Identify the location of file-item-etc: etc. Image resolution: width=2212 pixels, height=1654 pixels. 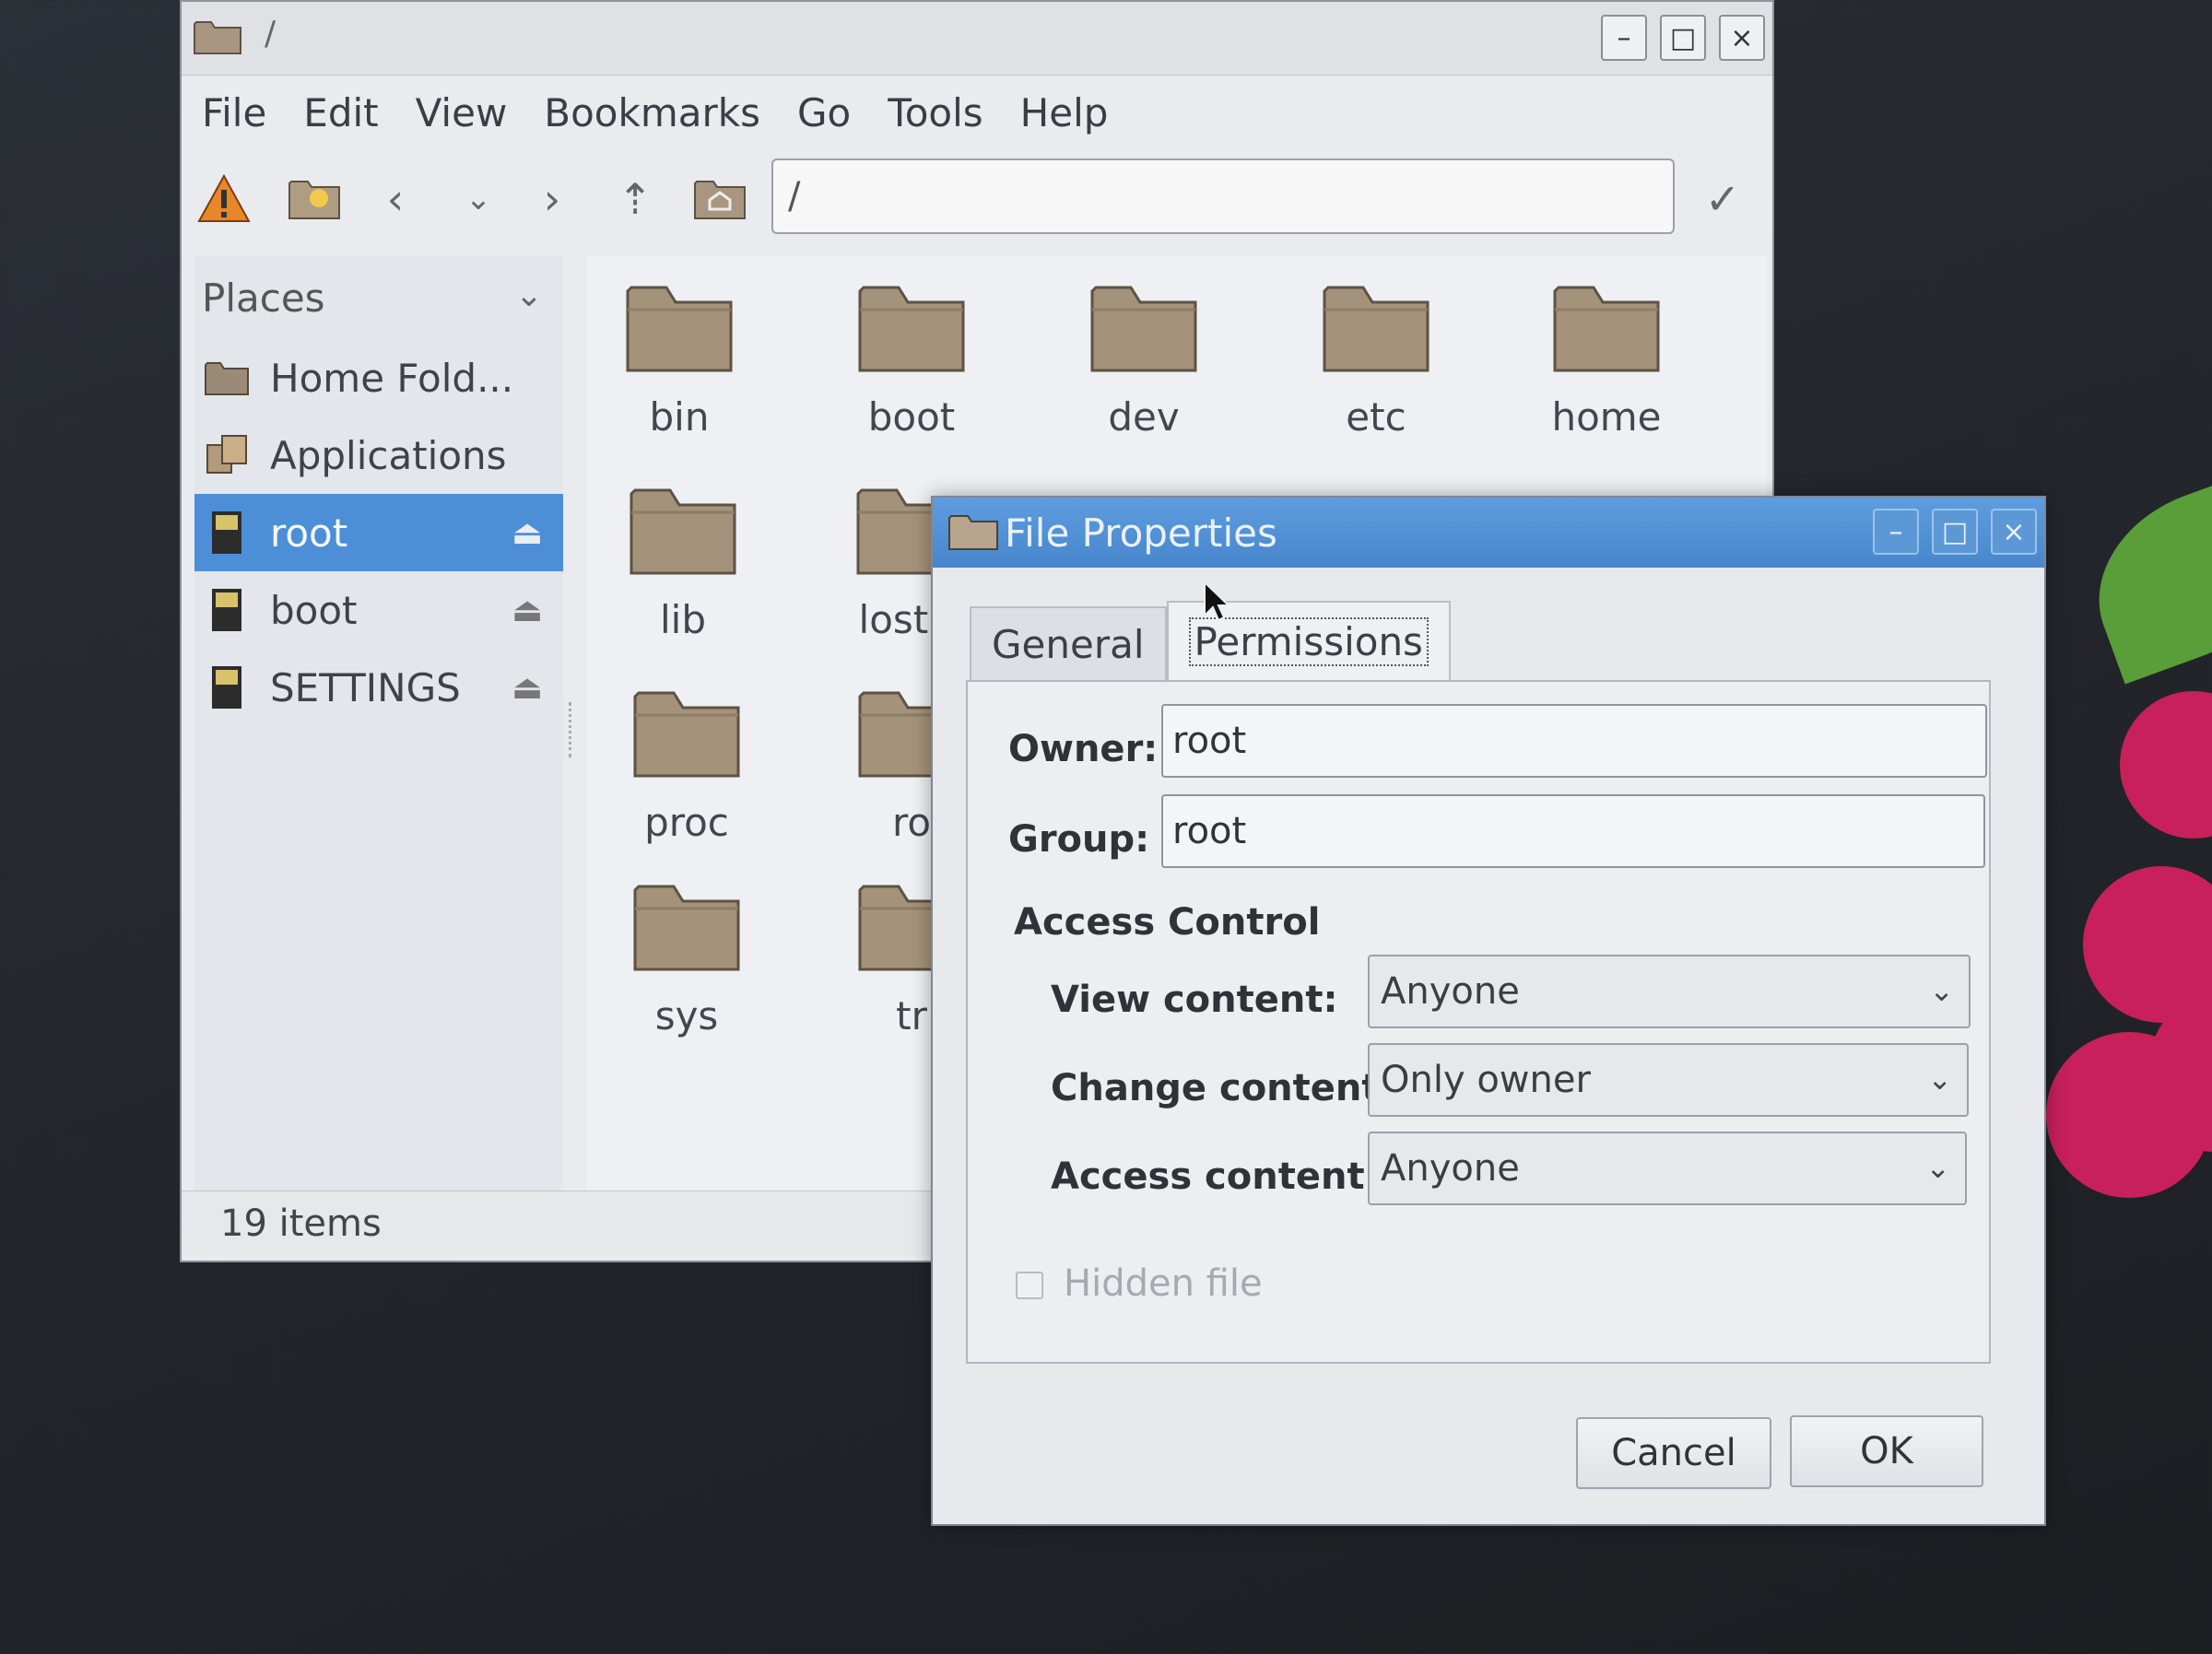
(1376, 357).